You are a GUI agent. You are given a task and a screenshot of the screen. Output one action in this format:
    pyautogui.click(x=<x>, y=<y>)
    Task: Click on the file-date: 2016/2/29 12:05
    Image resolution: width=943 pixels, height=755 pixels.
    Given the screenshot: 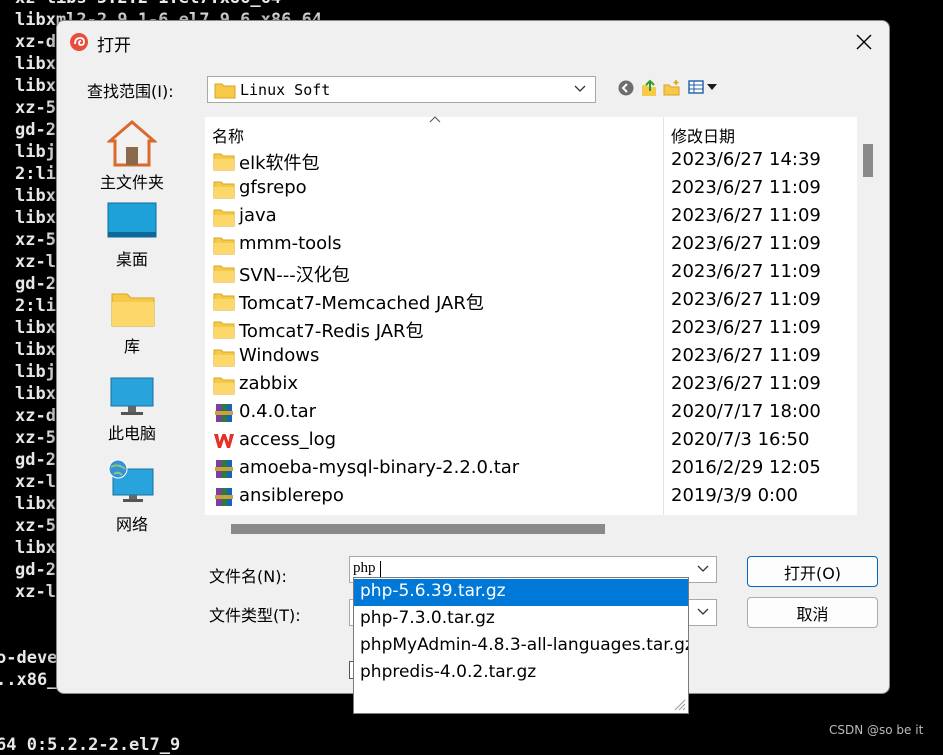 What is the action you would take?
    pyautogui.click(x=746, y=467)
    